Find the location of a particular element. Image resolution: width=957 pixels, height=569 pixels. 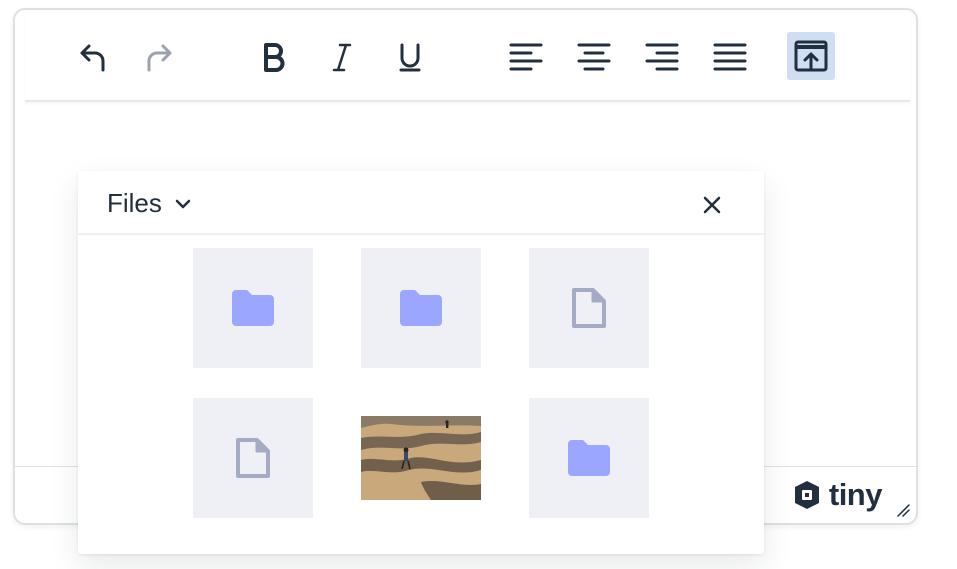

align-right-button is located at coordinates (662, 57).